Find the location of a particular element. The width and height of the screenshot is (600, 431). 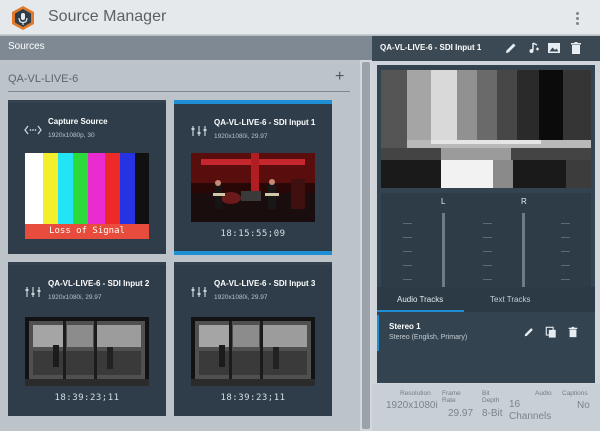

tracks-tabs: Audio Tracks Text Tracks is located at coordinates (486, 299).